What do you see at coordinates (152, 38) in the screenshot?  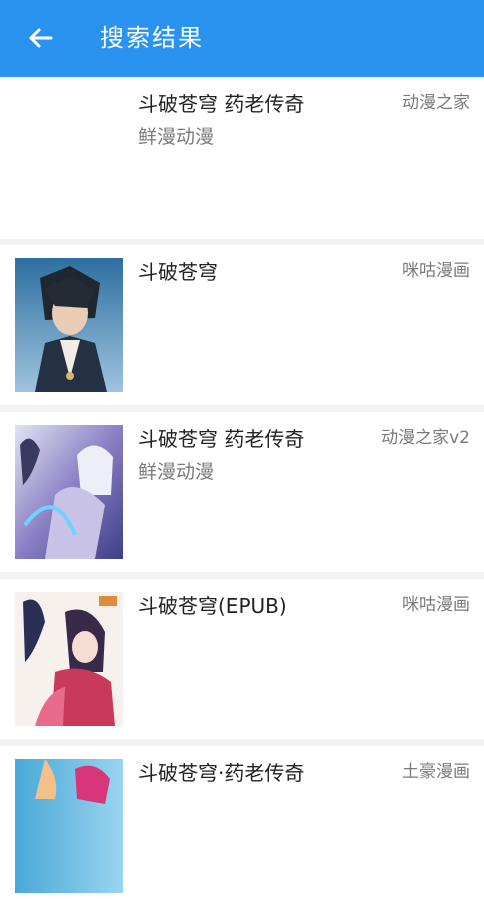 I see `page-title: 搜索结果` at bounding box center [152, 38].